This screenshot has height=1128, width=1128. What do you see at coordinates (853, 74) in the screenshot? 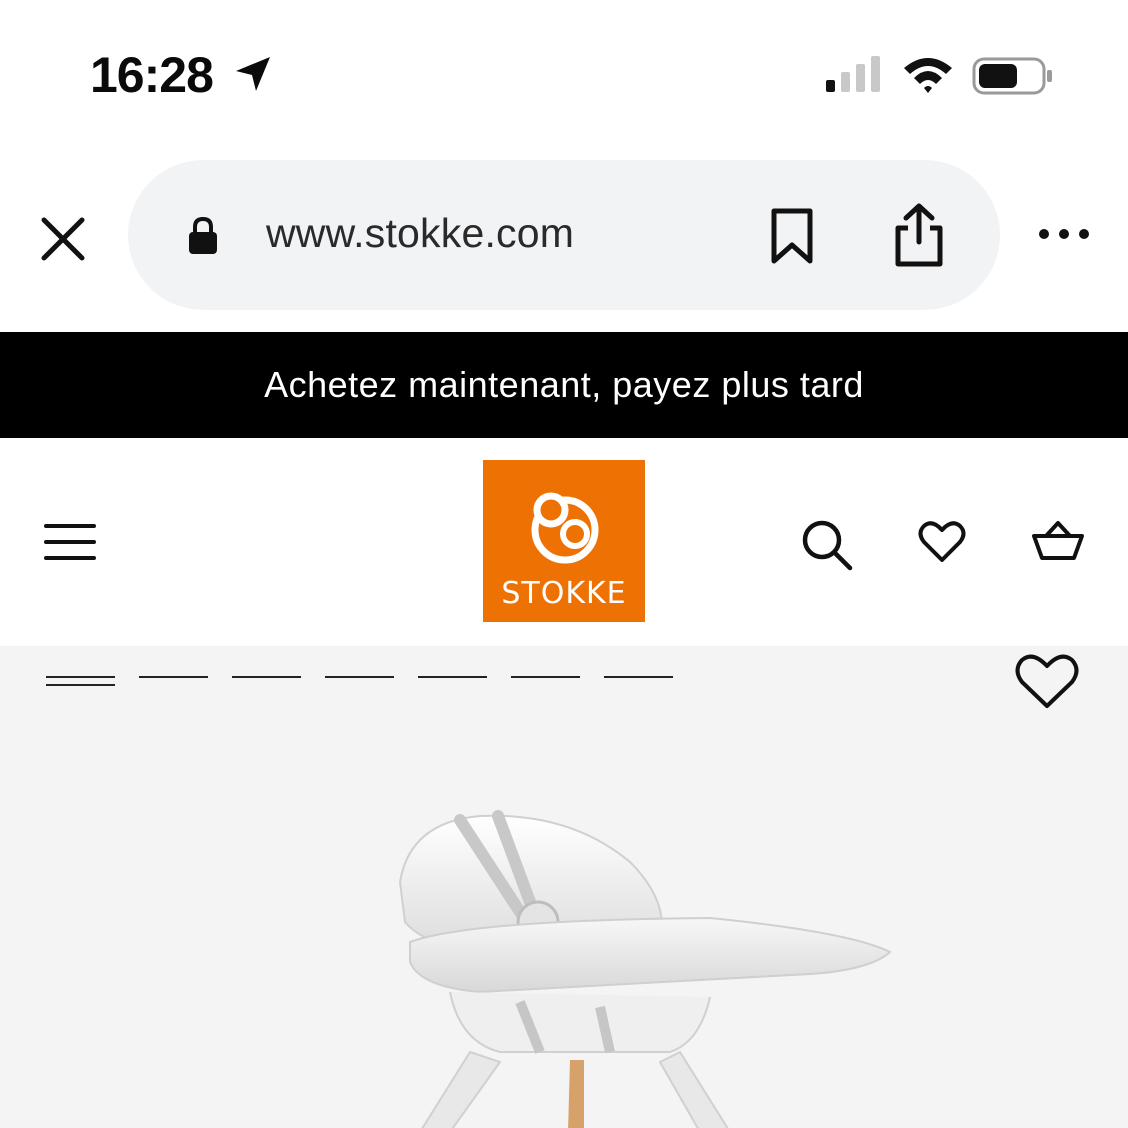
I see `cellular-signal-icon` at bounding box center [853, 74].